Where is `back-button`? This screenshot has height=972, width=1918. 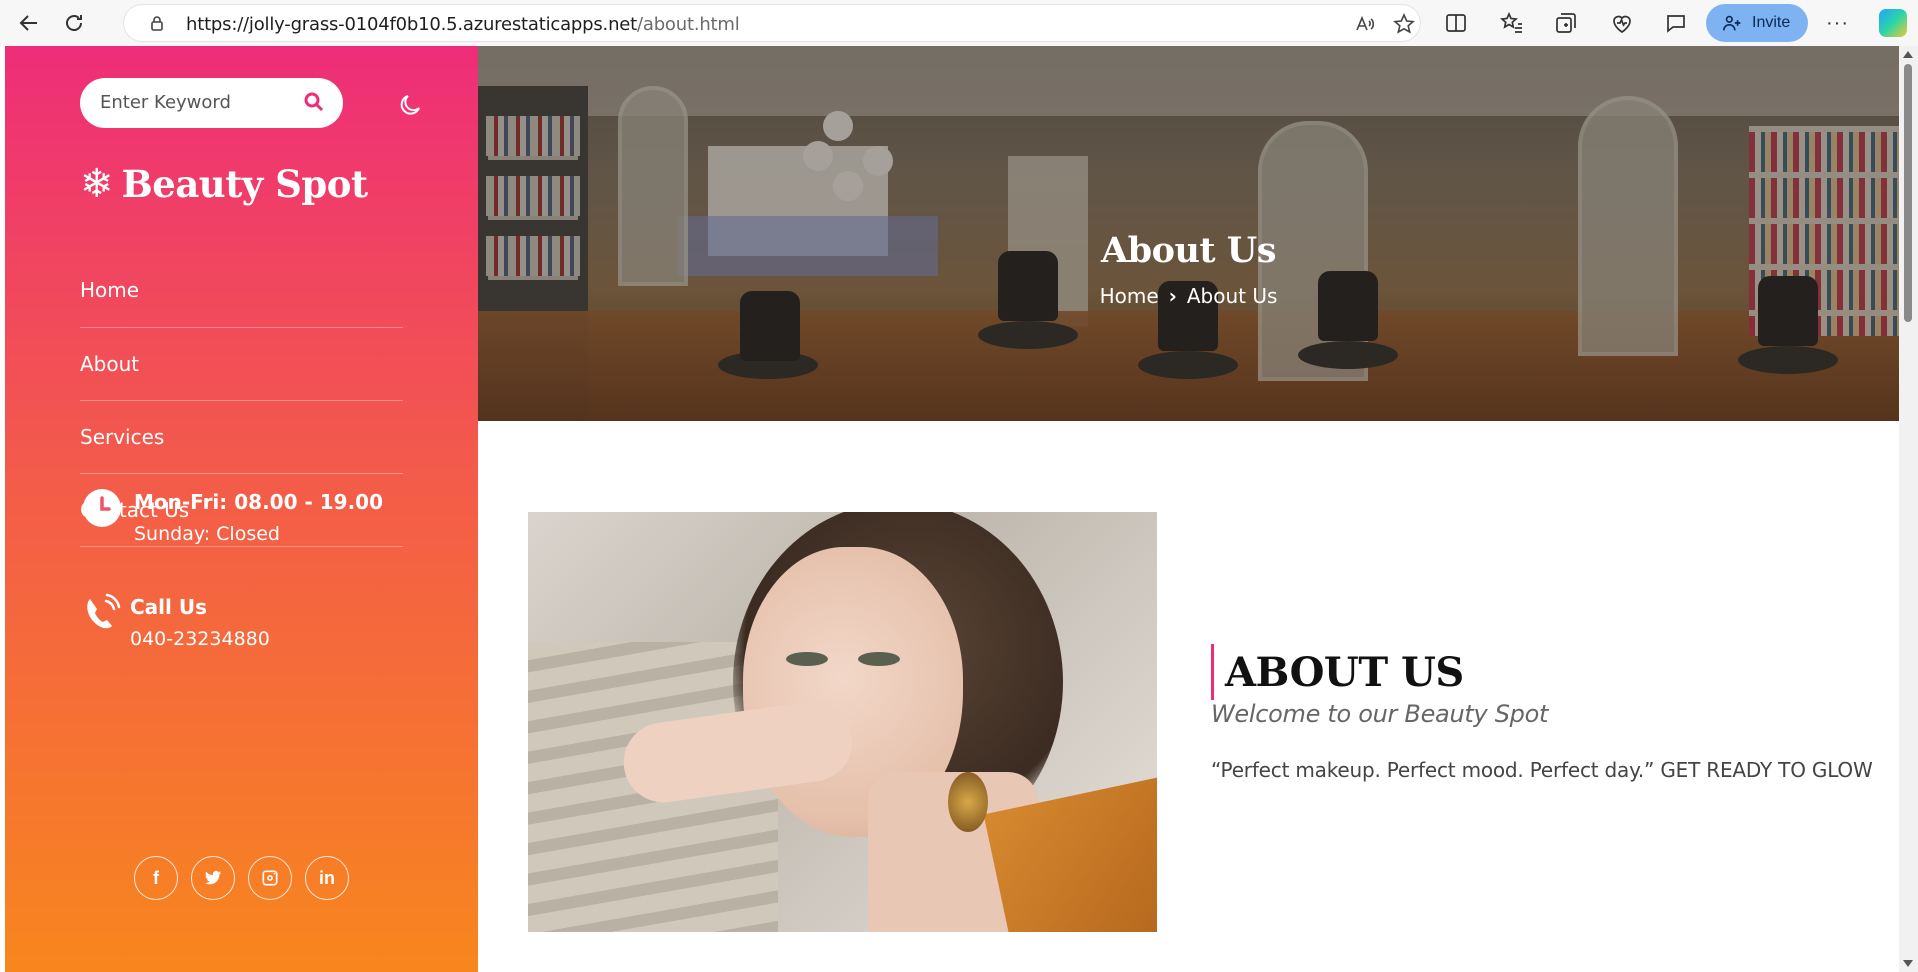
back-button is located at coordinates (29, 23).